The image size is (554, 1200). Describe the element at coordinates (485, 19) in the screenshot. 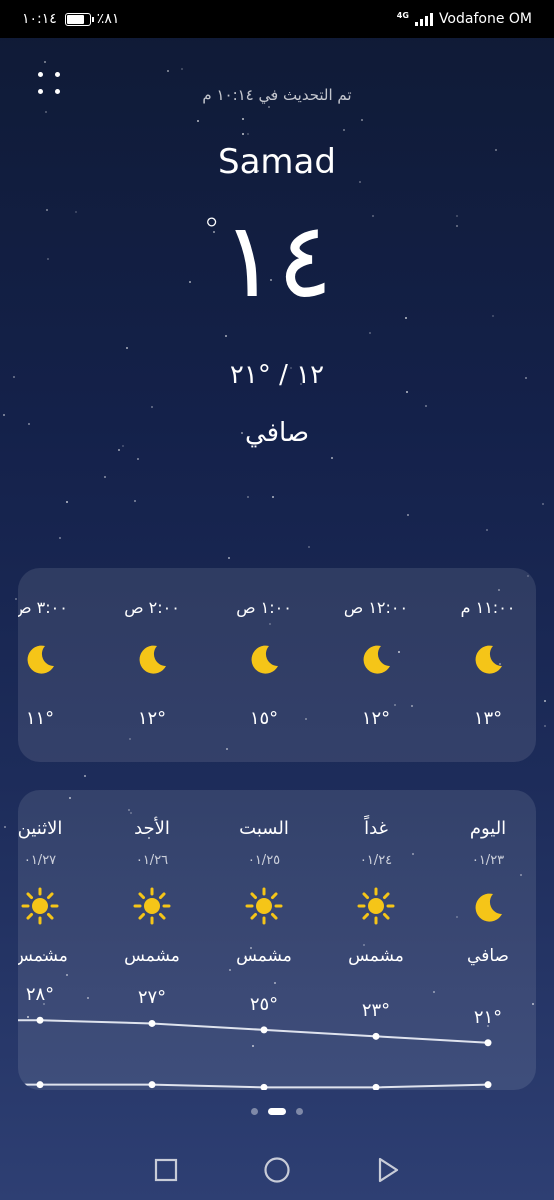

I see `carrier-name: Vodafone OM` at that location.